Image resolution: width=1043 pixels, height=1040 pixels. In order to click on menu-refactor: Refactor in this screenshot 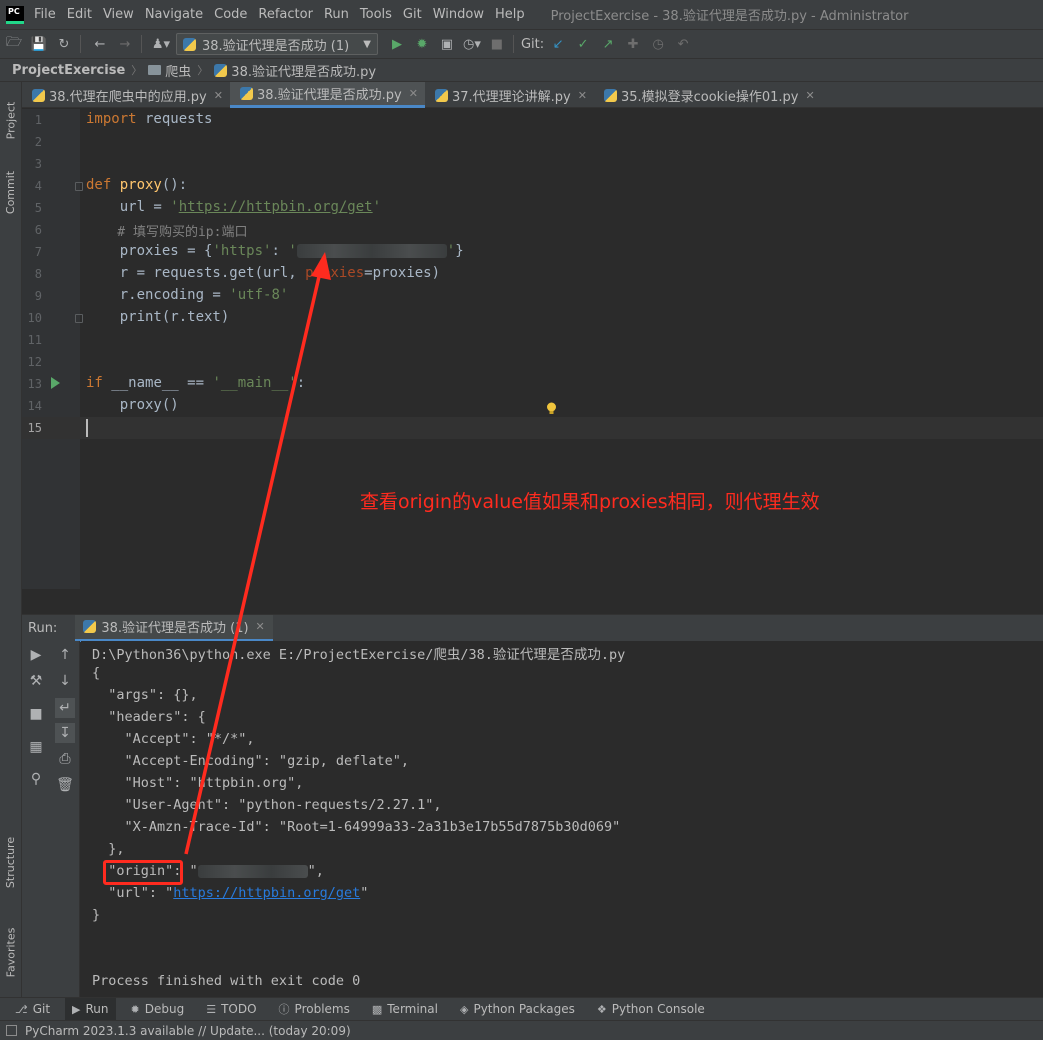, I will do `click(285, 14)`.